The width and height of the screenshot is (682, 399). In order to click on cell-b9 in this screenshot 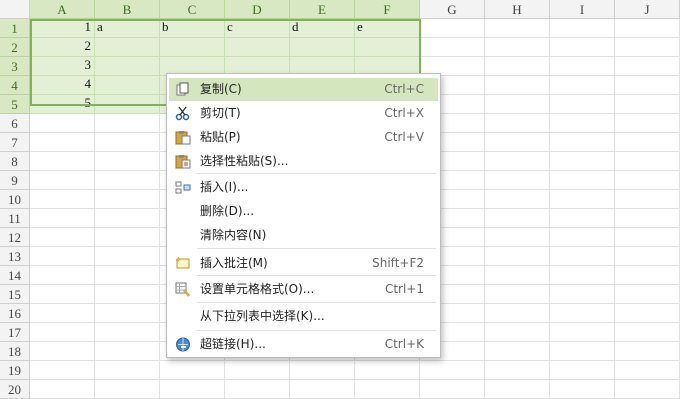, I will do `click(127, 180)`.